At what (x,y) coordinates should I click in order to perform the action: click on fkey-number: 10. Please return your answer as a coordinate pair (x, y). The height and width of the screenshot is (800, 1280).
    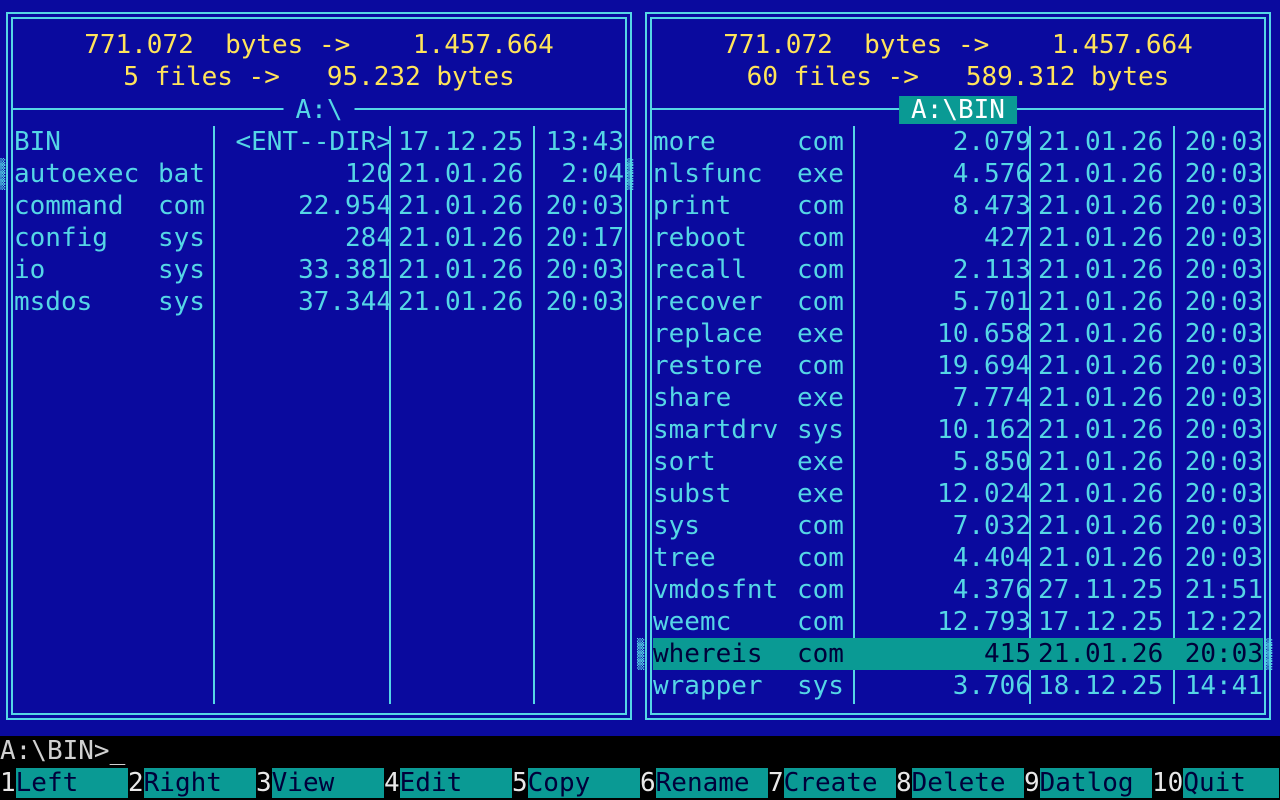
    Looking at the image, I should click on (1168, 783).